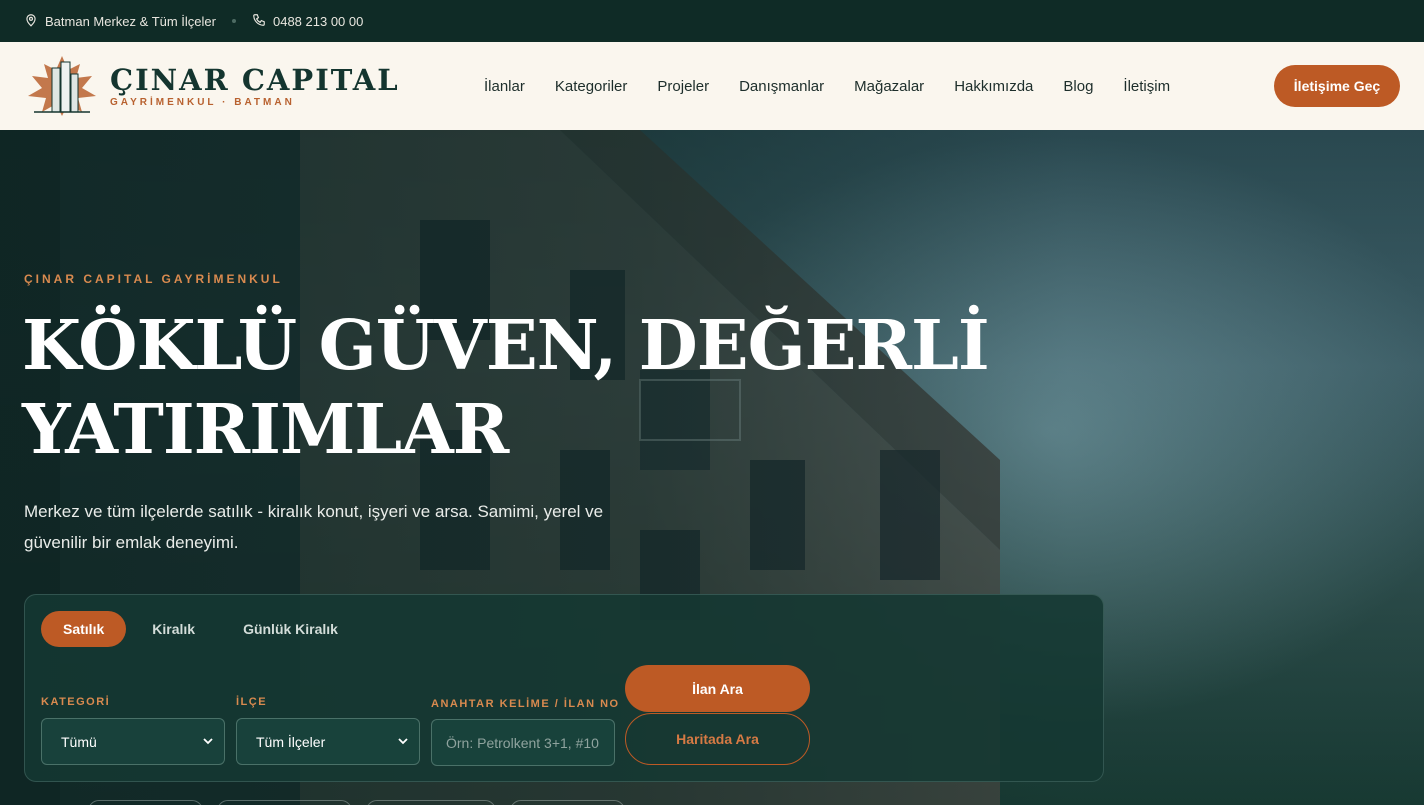  Describe the element at coordinates (683, 86) in the screenshot. I see `nav-projeler: Projeler` at that location.